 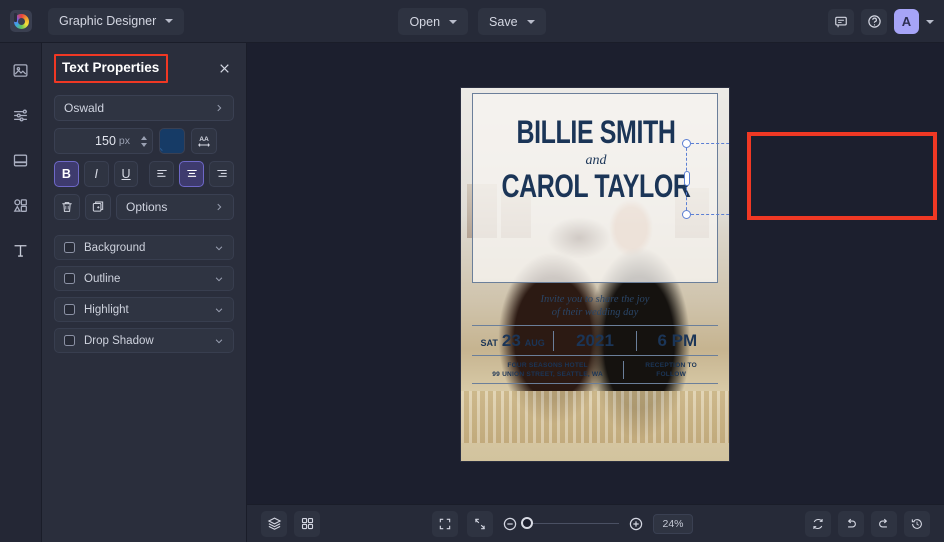 I want to click on sidebar-item-elements, so click(x=21, y=205).